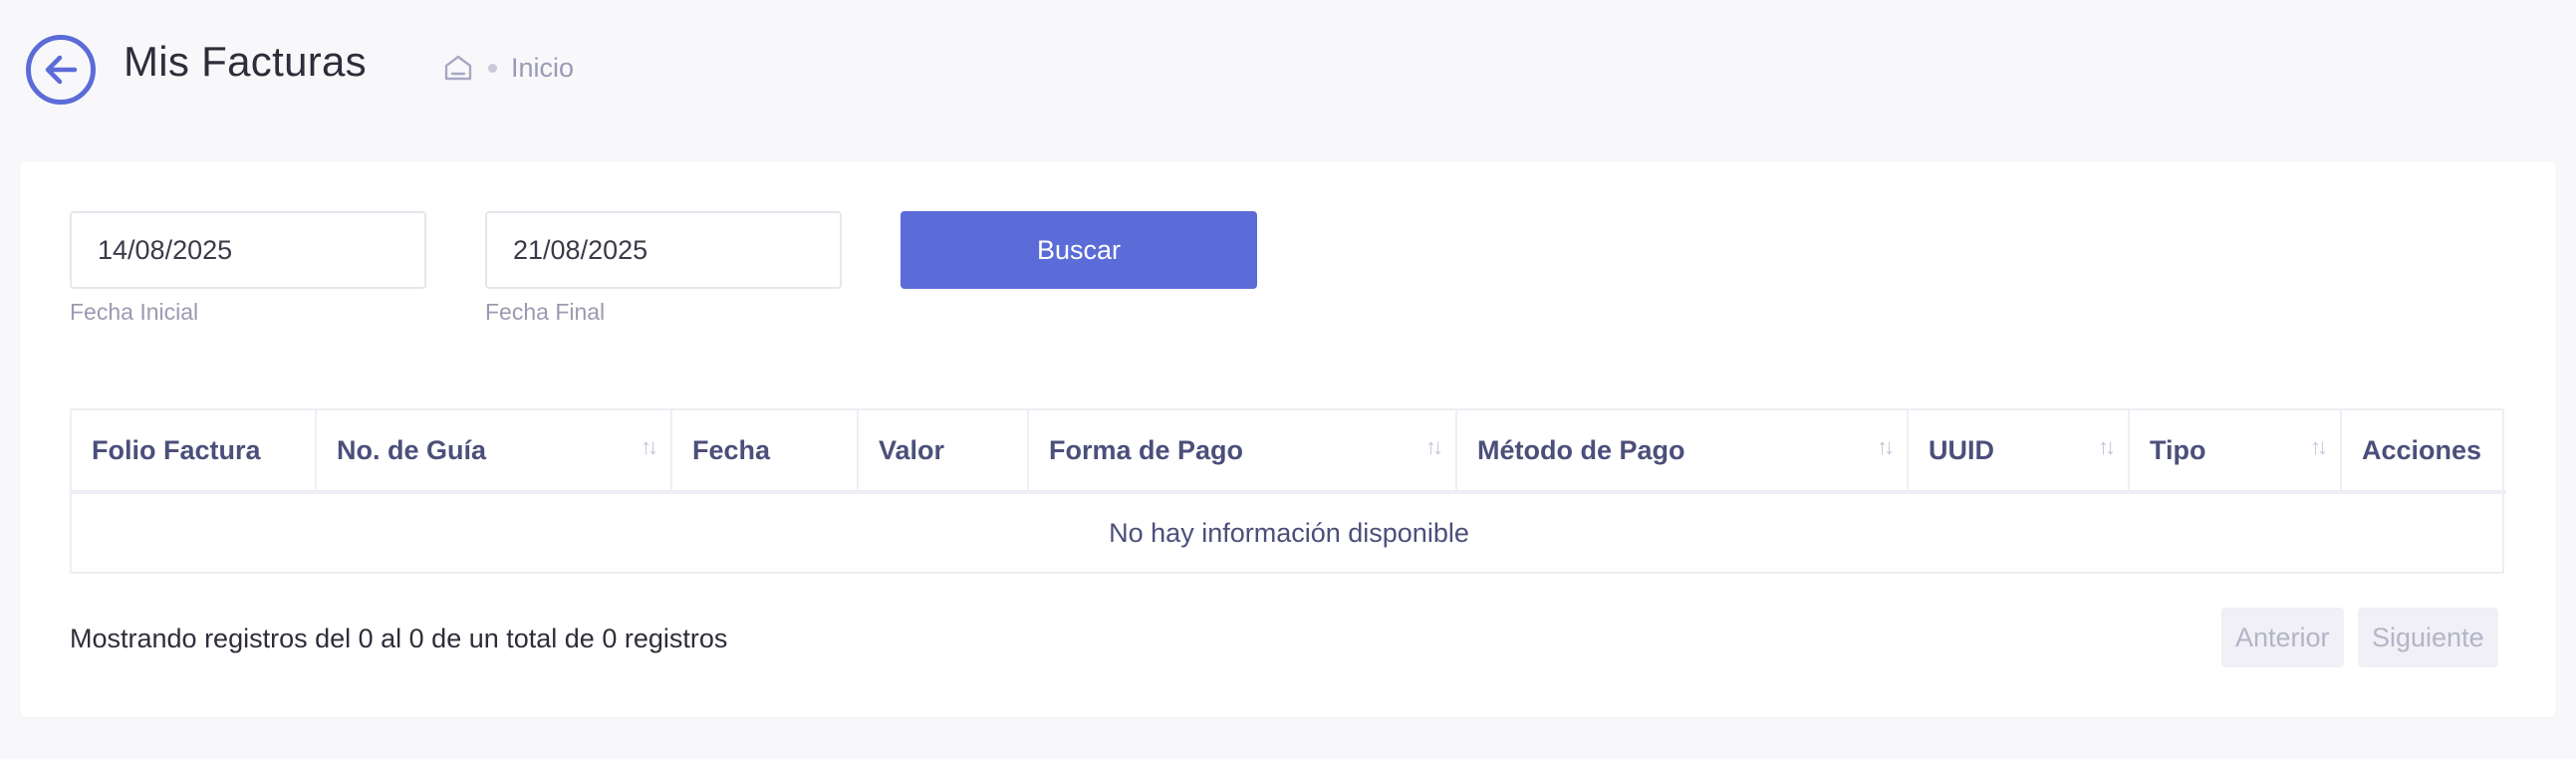 This screenshot has width=2576, height=759. What do you see at coordinates (2282, 637) in the screenshot?
I see `previous-page-button: Anterior` at bounding box center [2282, 637].